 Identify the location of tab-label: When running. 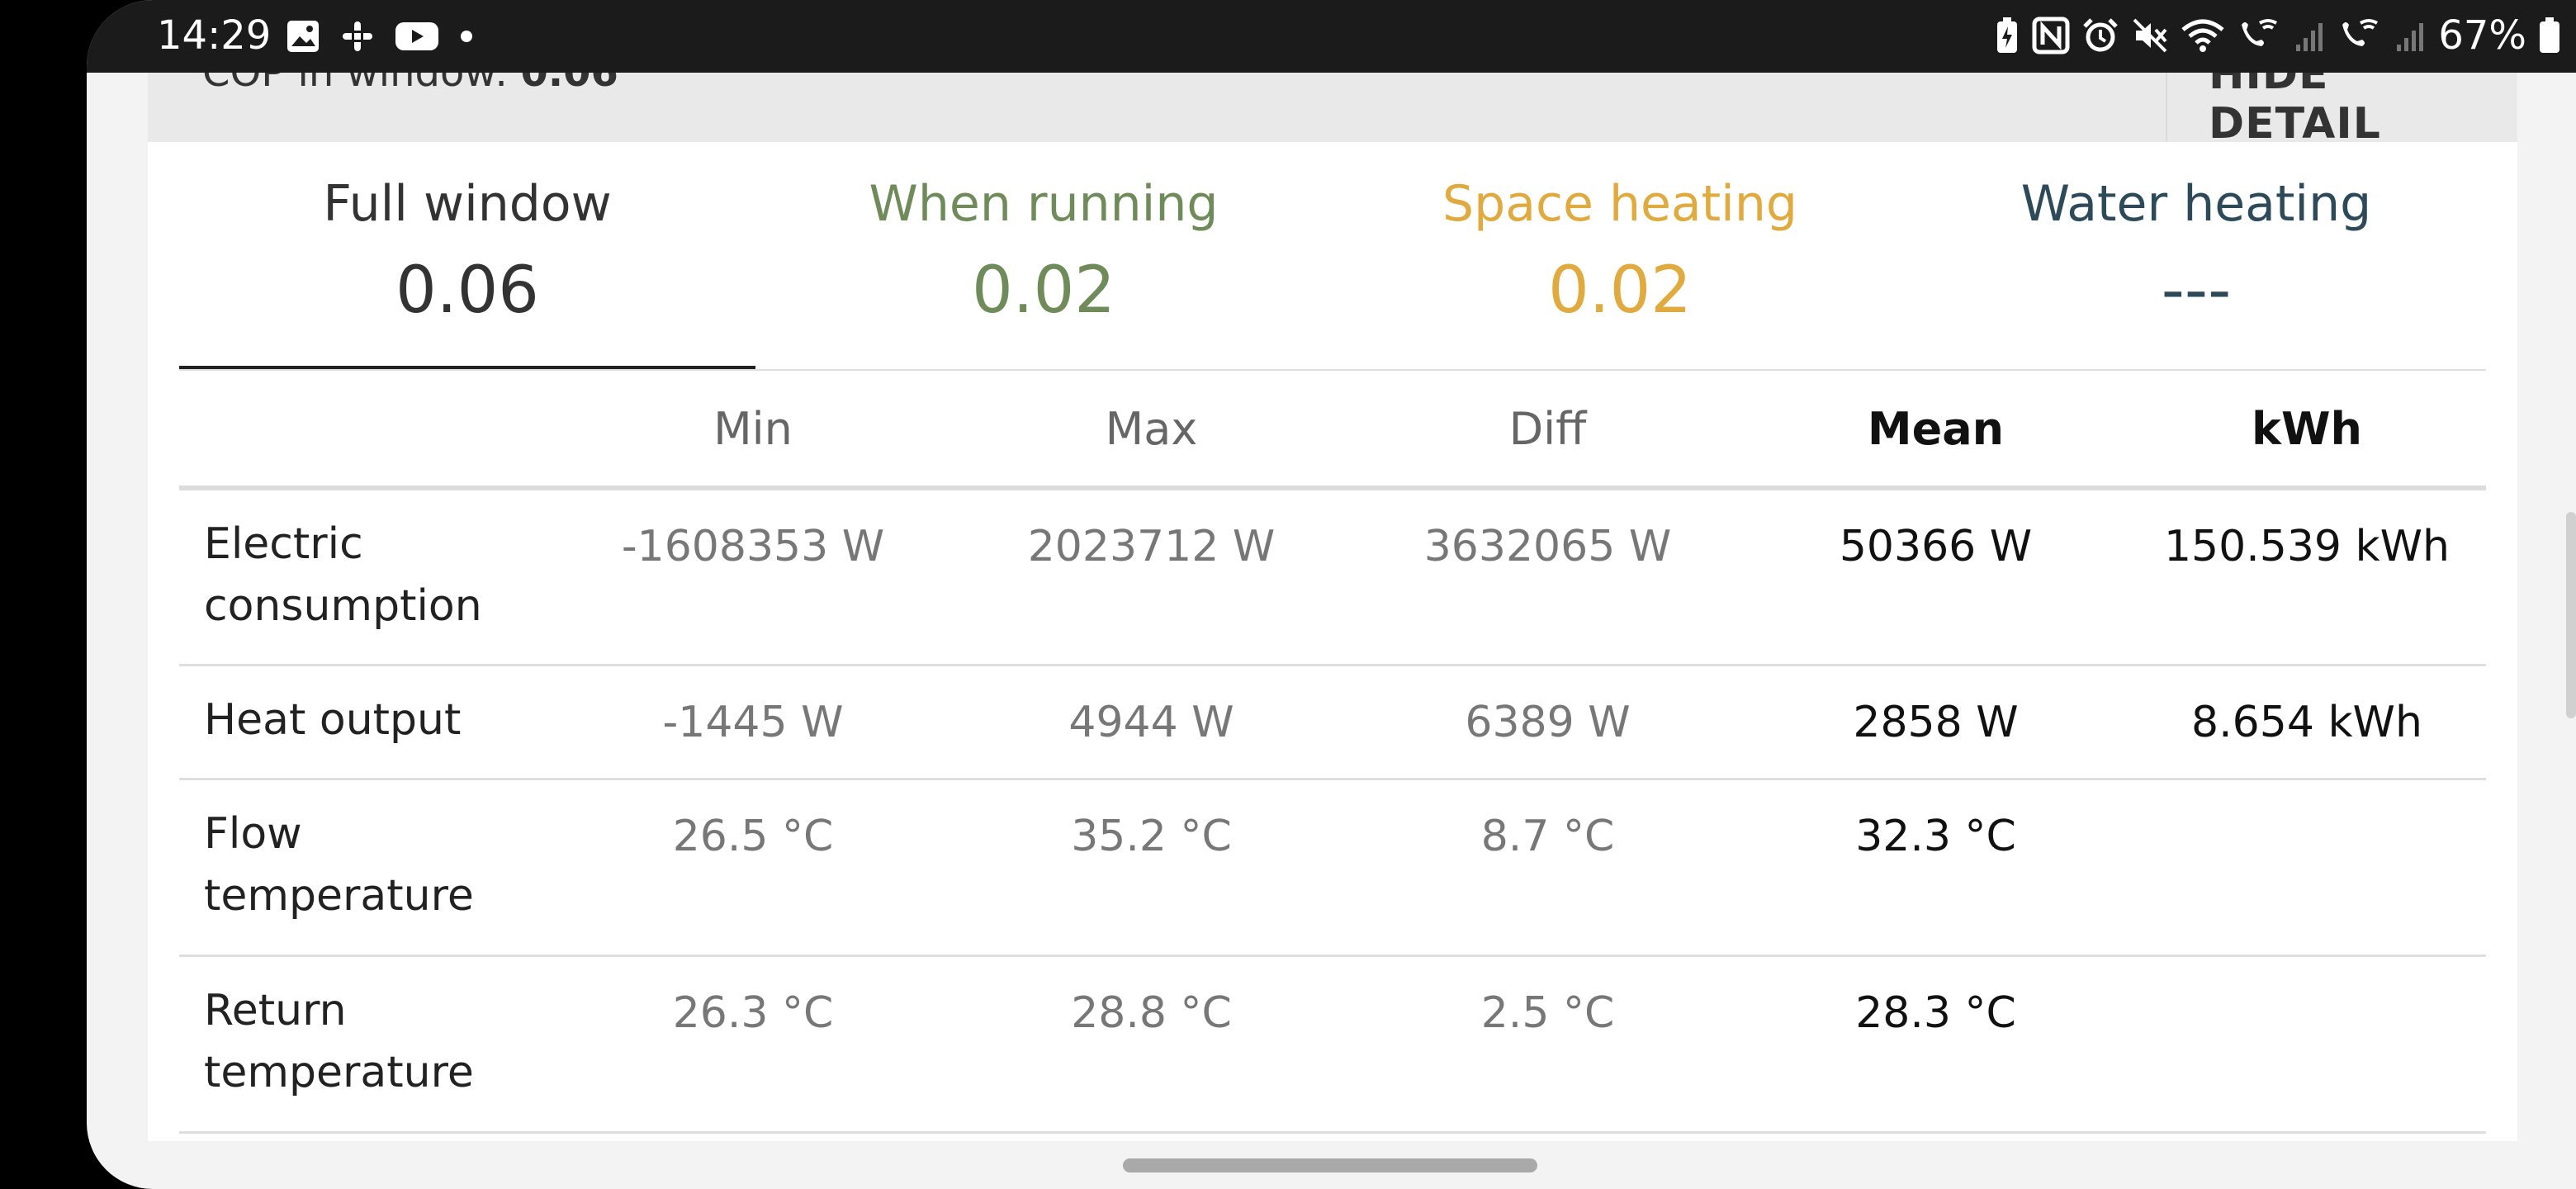
(1044, 204).